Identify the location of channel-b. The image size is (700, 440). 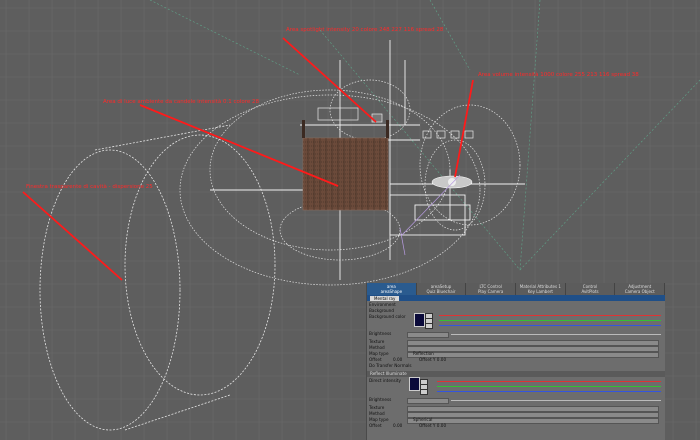
(429, 326).